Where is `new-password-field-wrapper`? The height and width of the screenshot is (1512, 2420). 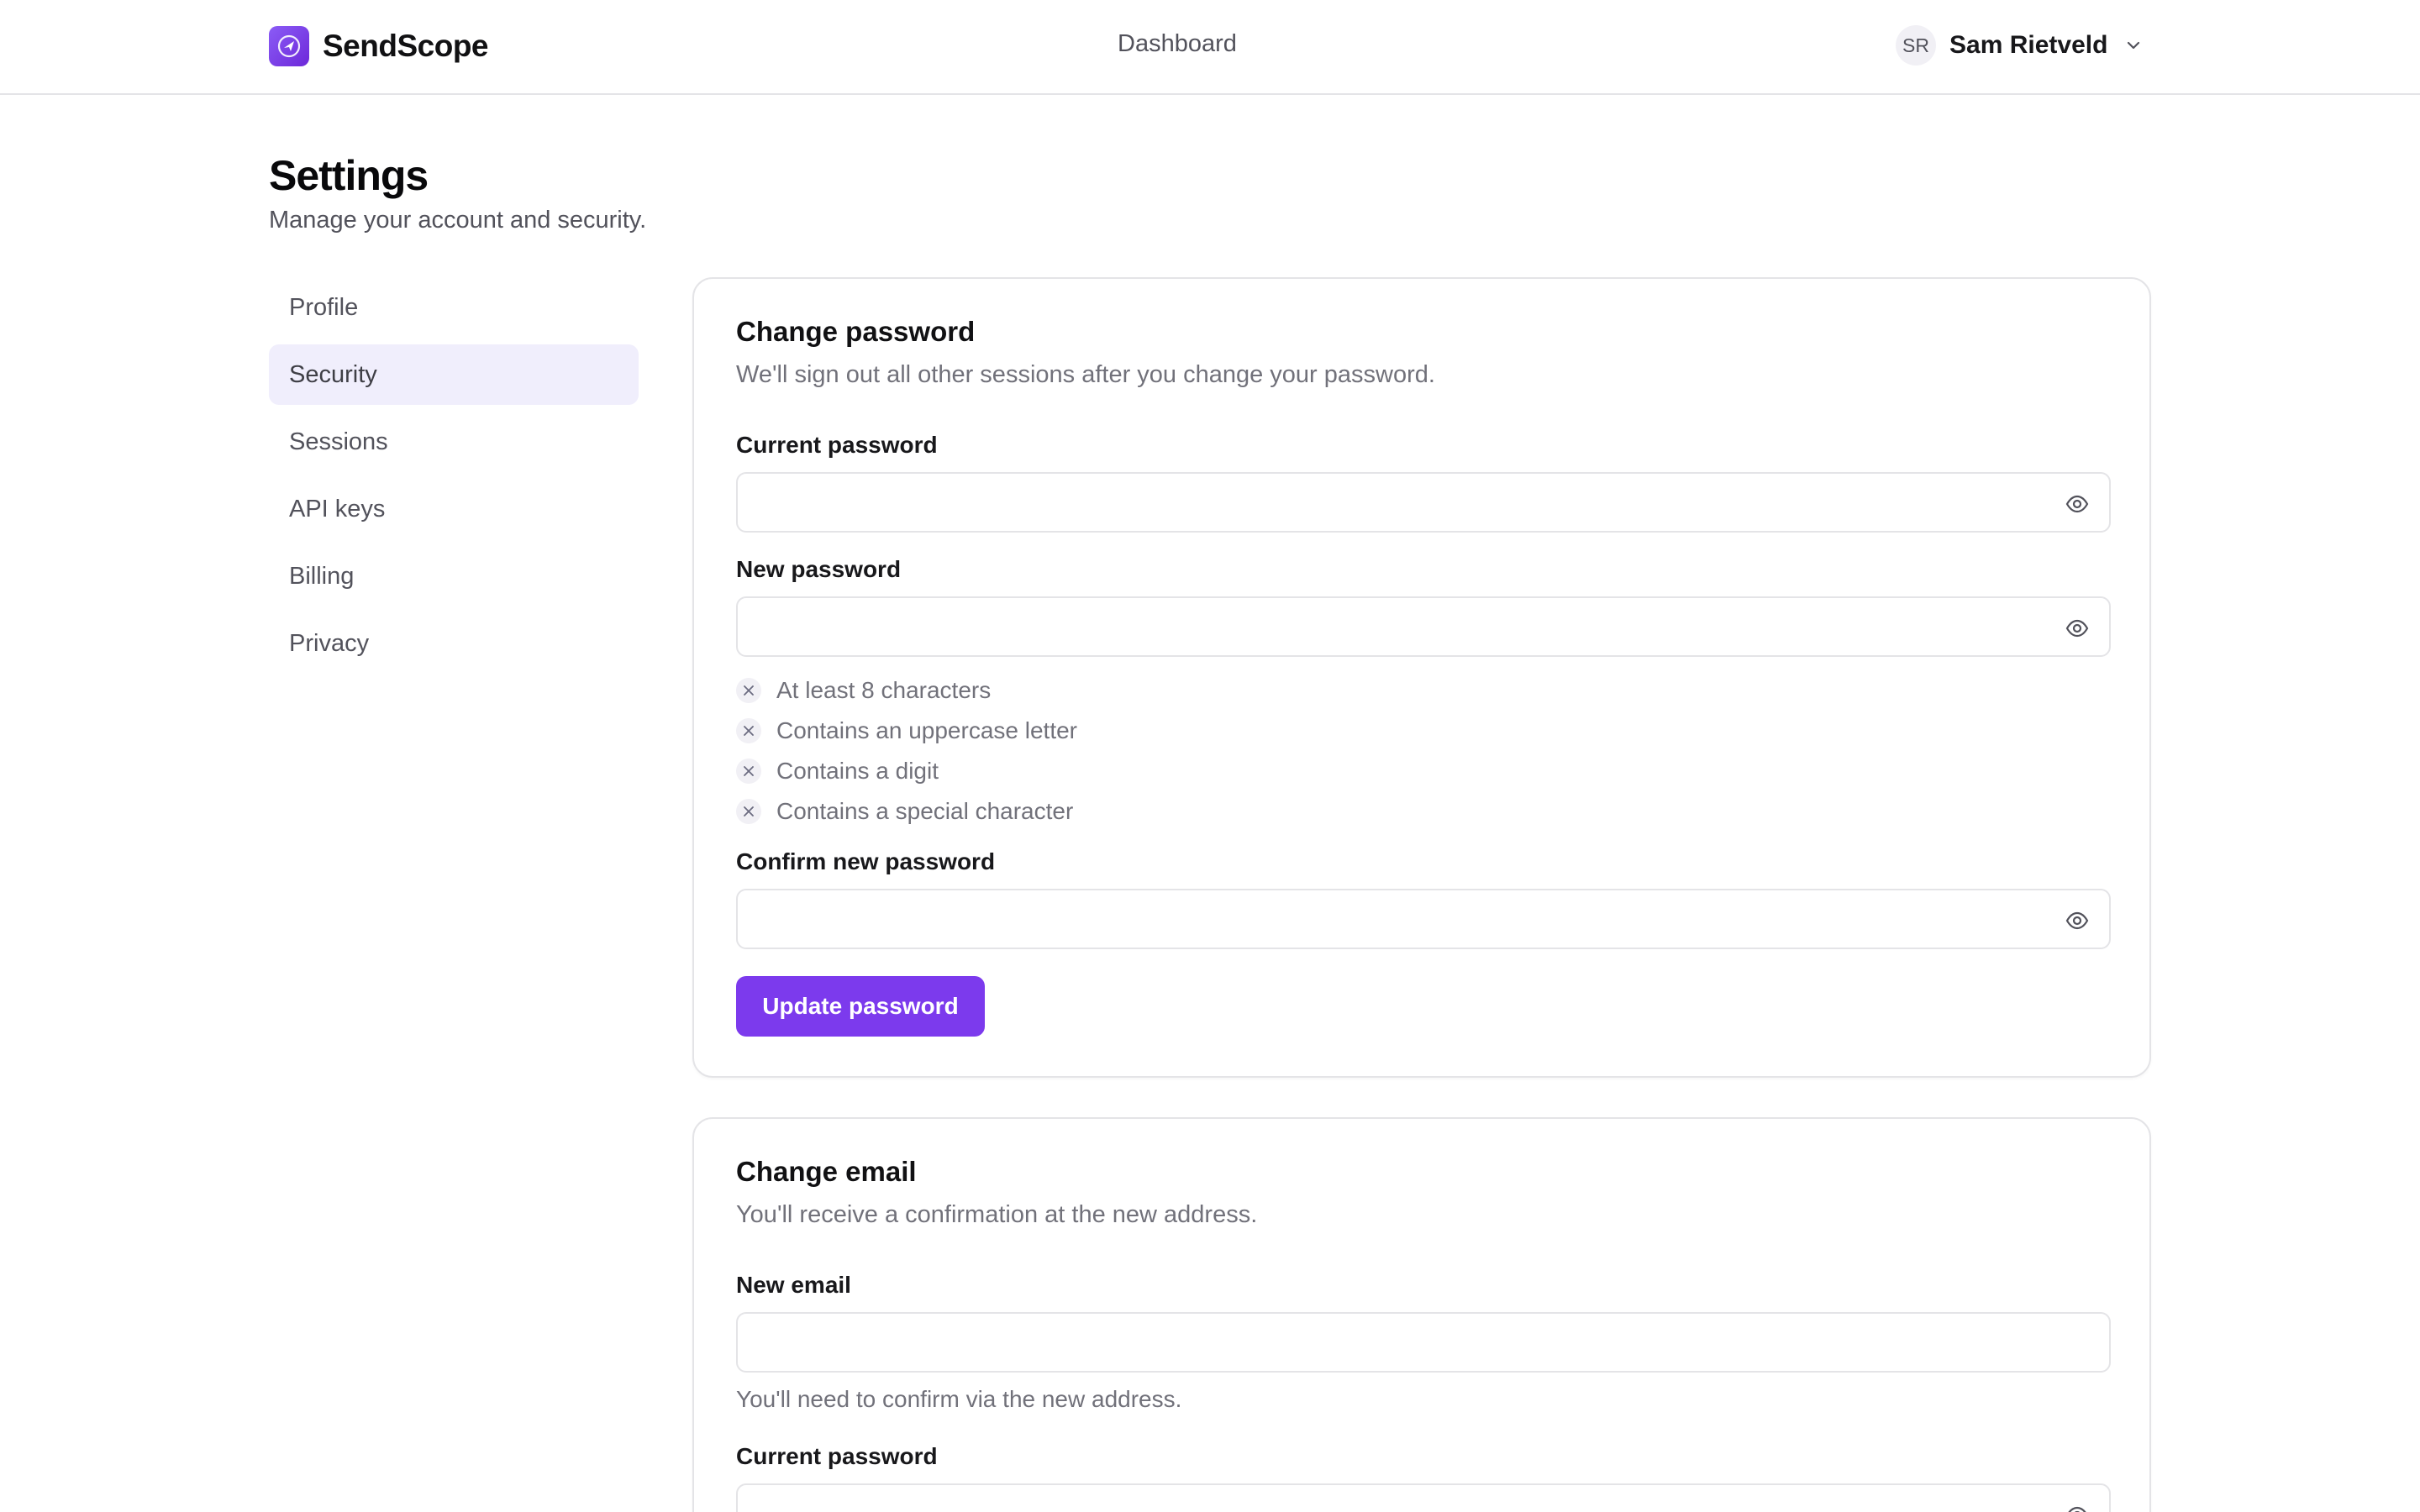
new-password-field-wrapper is located at coordinates (1423, 626).